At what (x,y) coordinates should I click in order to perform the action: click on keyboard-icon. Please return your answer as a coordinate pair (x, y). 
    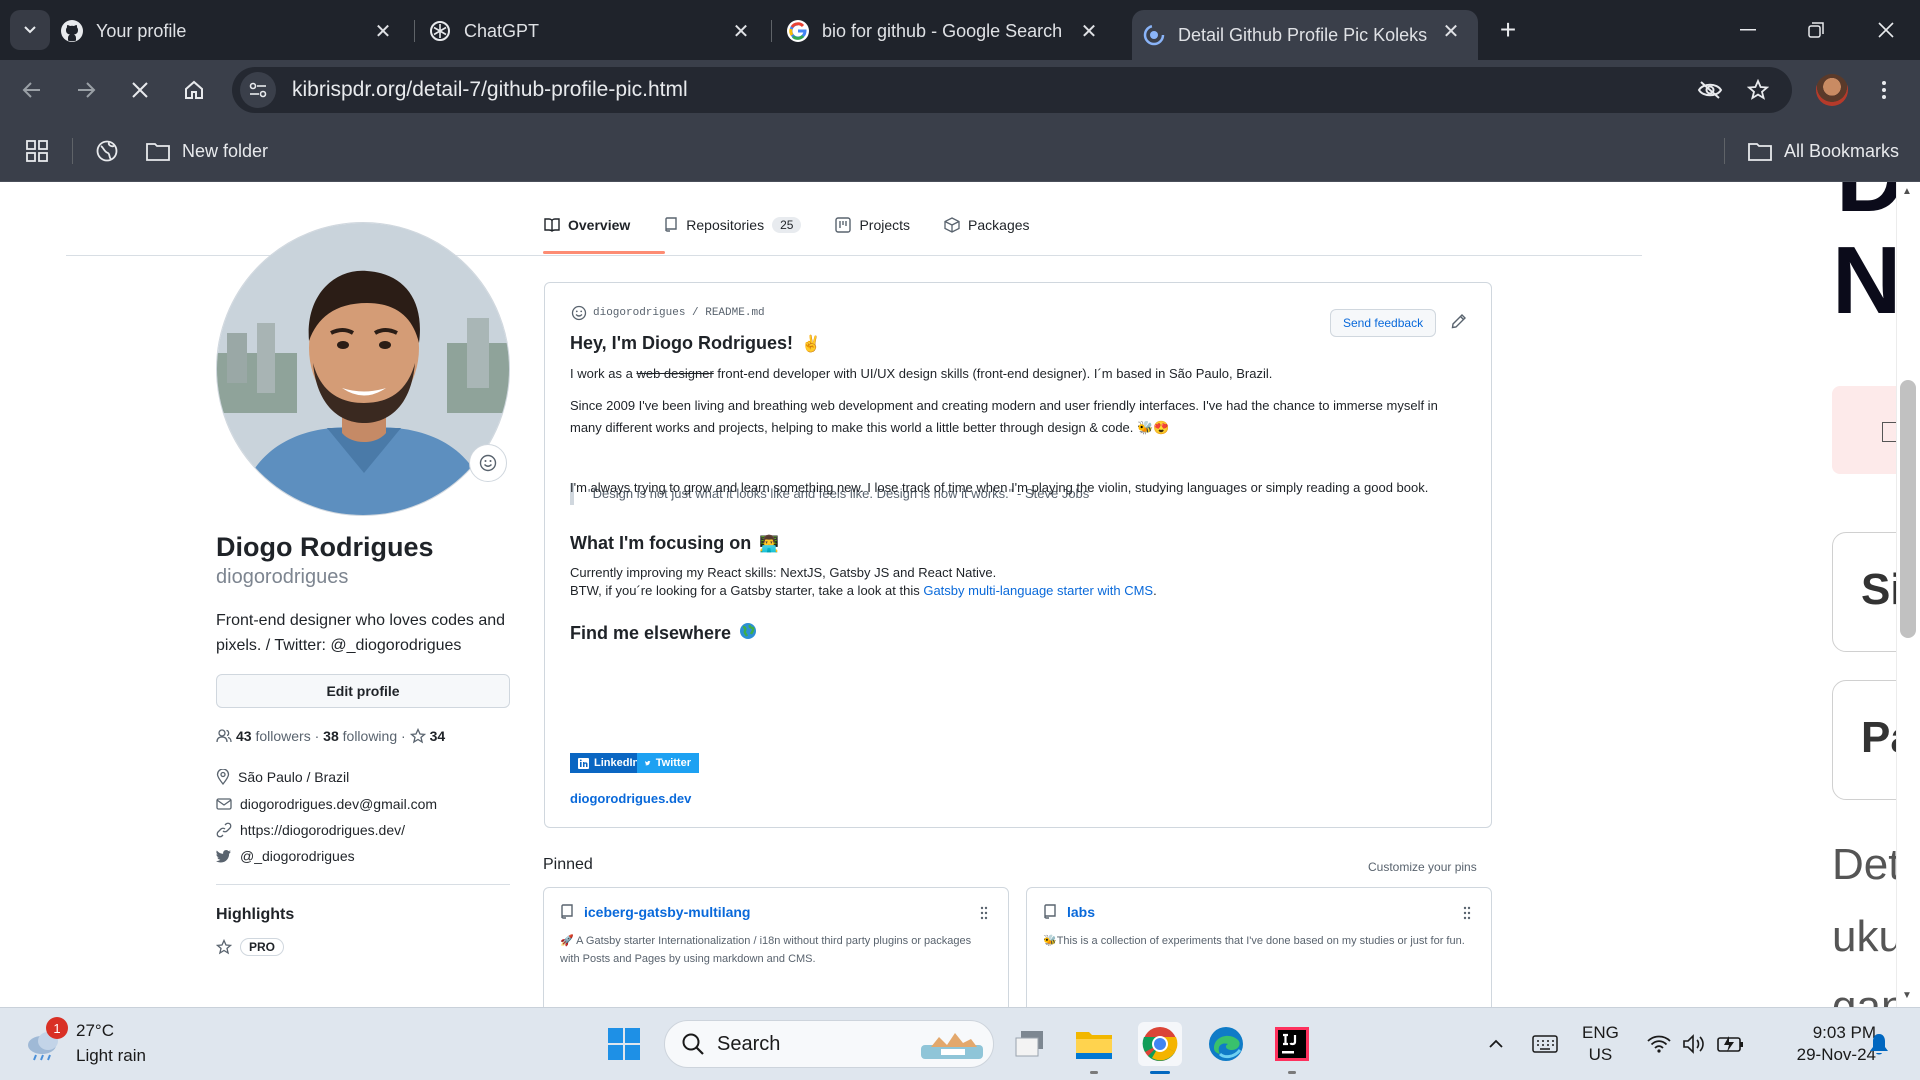
    Looking at the image, I should click on (1545, 1044).